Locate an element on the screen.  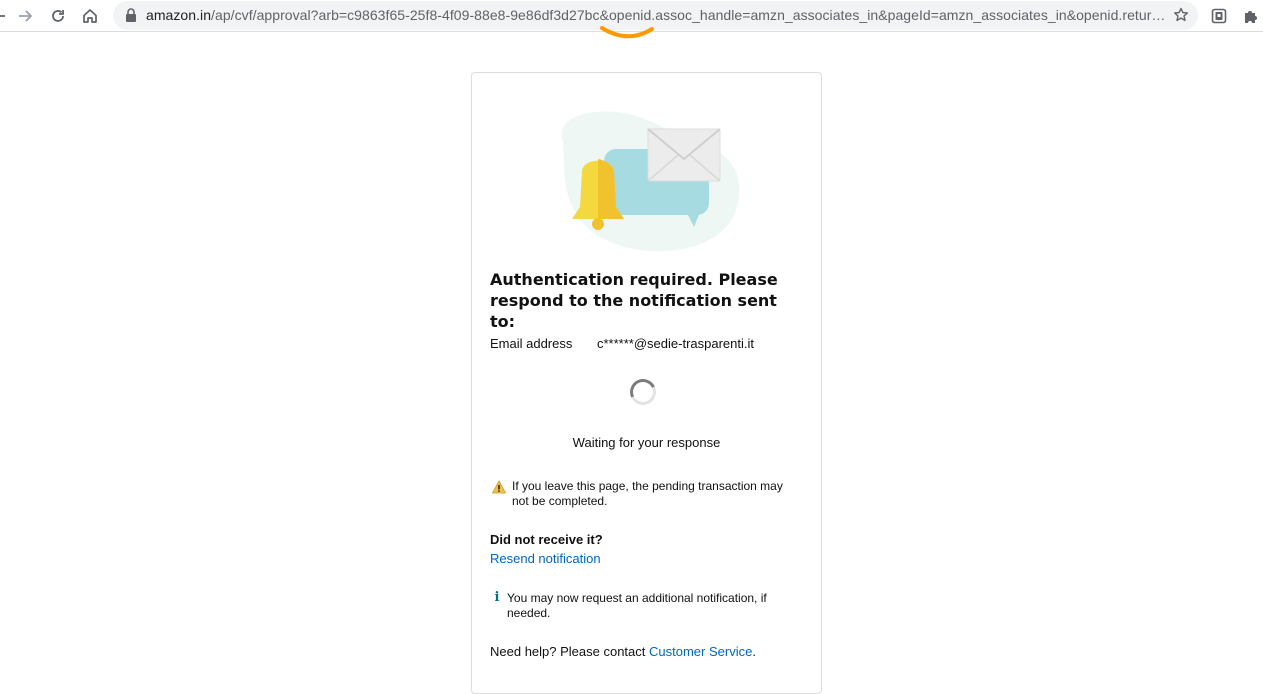
resend-notification-link: Resend notification is located at coordinates (545, 558).